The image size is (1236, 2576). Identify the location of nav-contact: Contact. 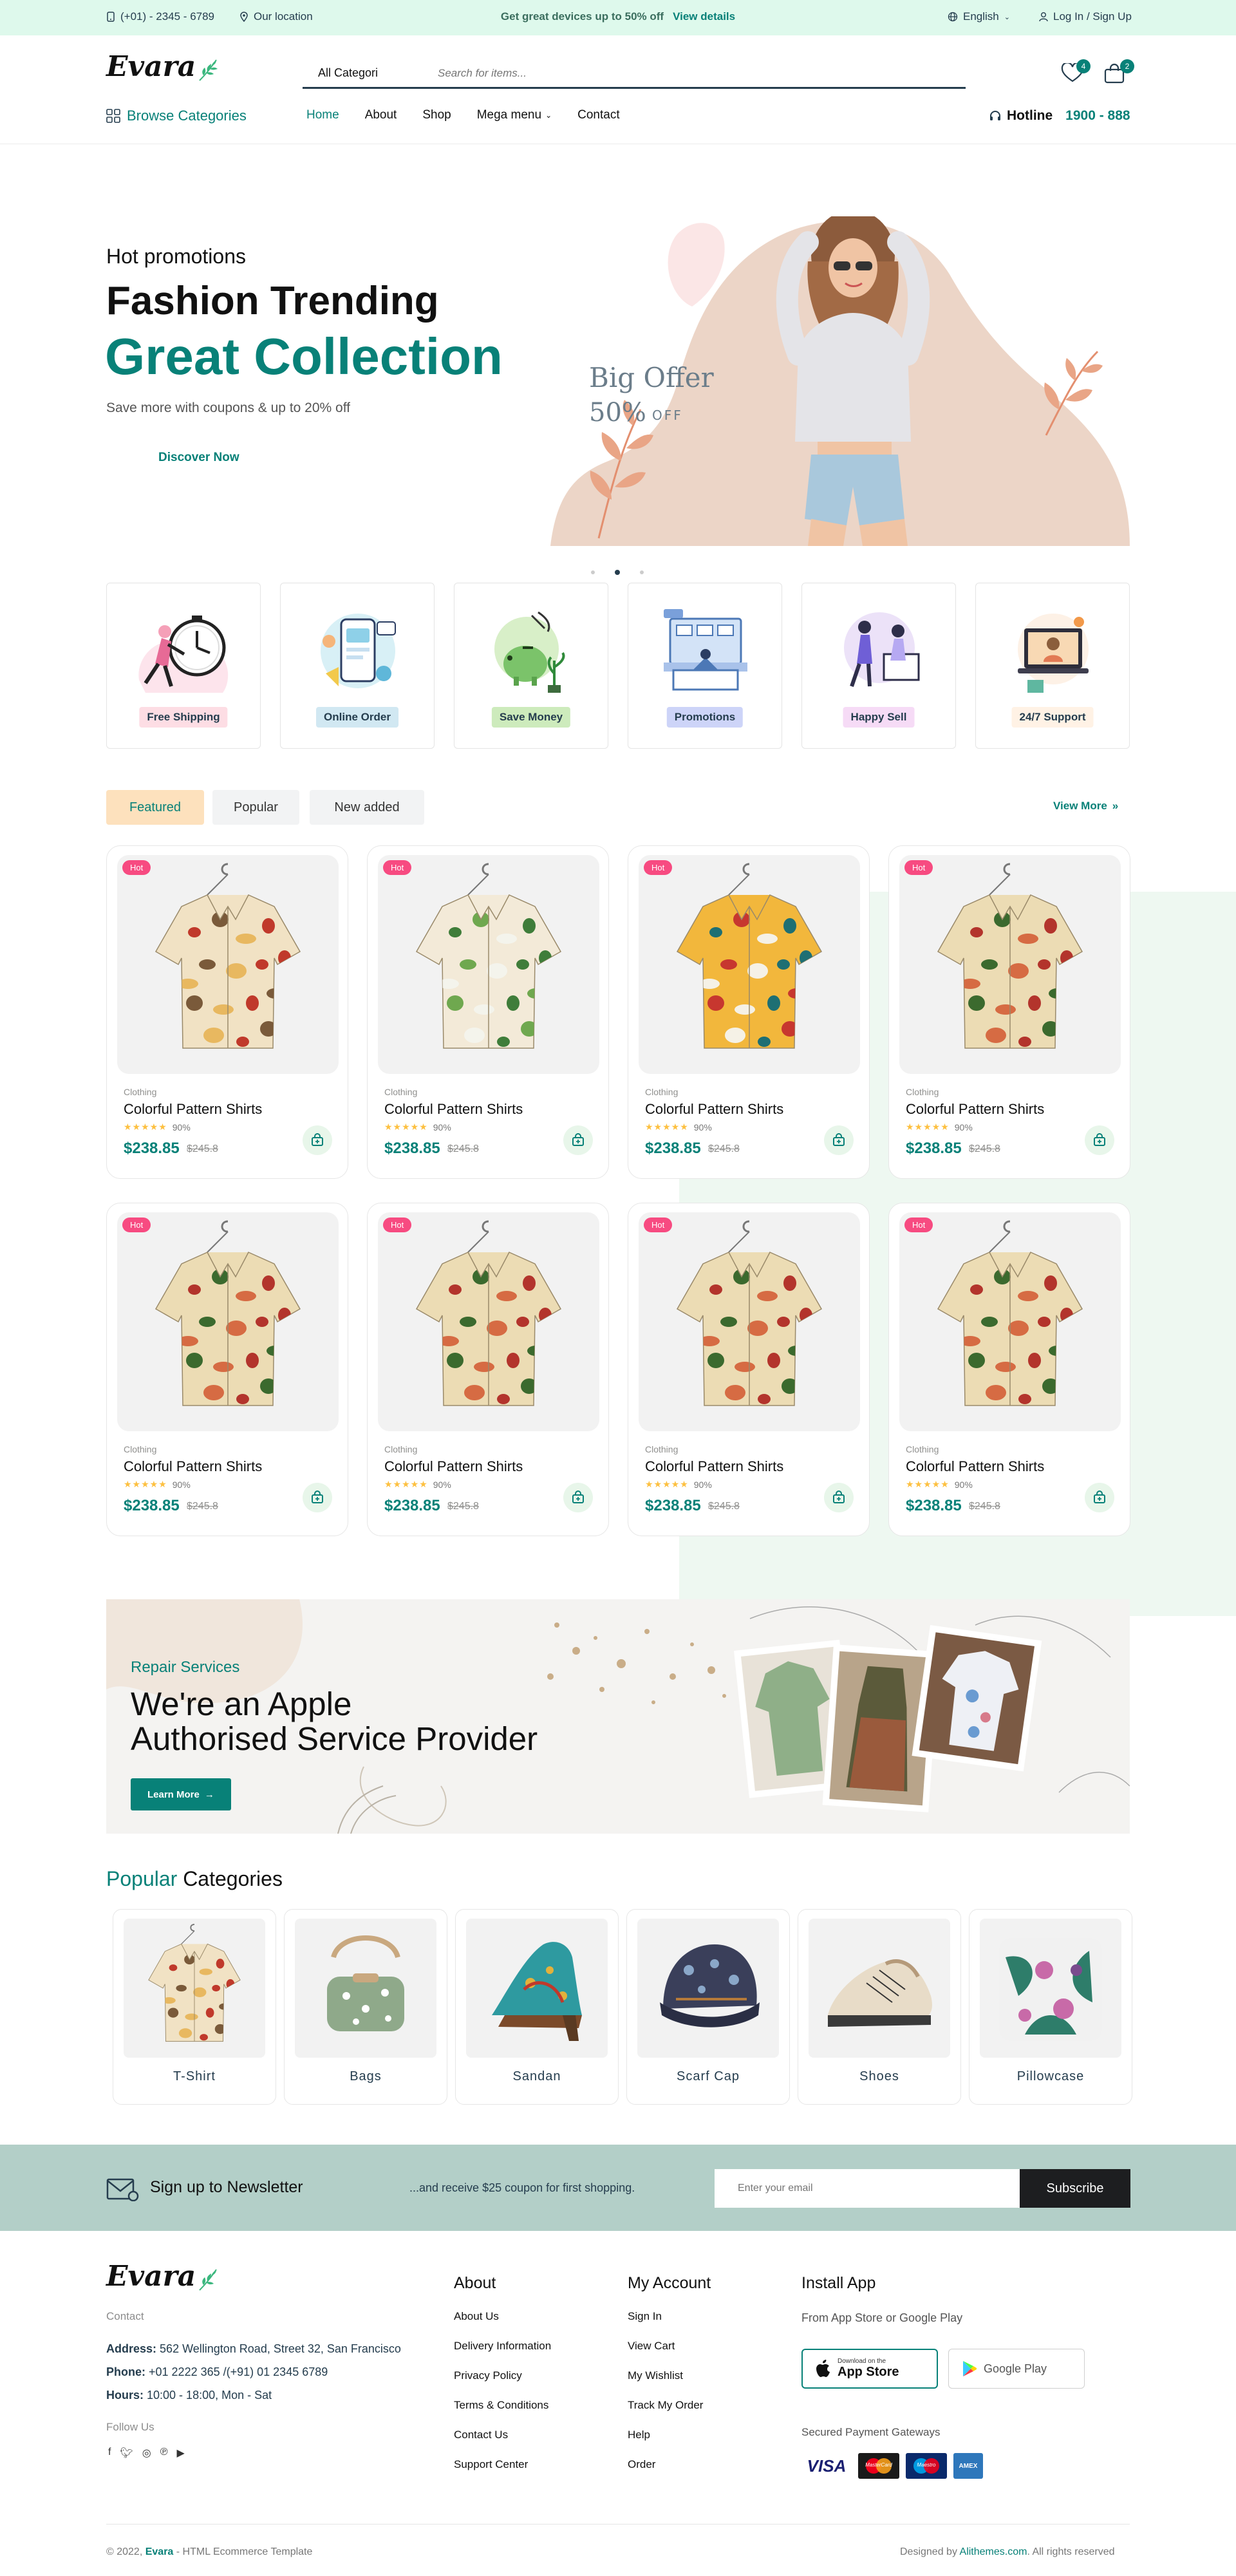
(598, 115).